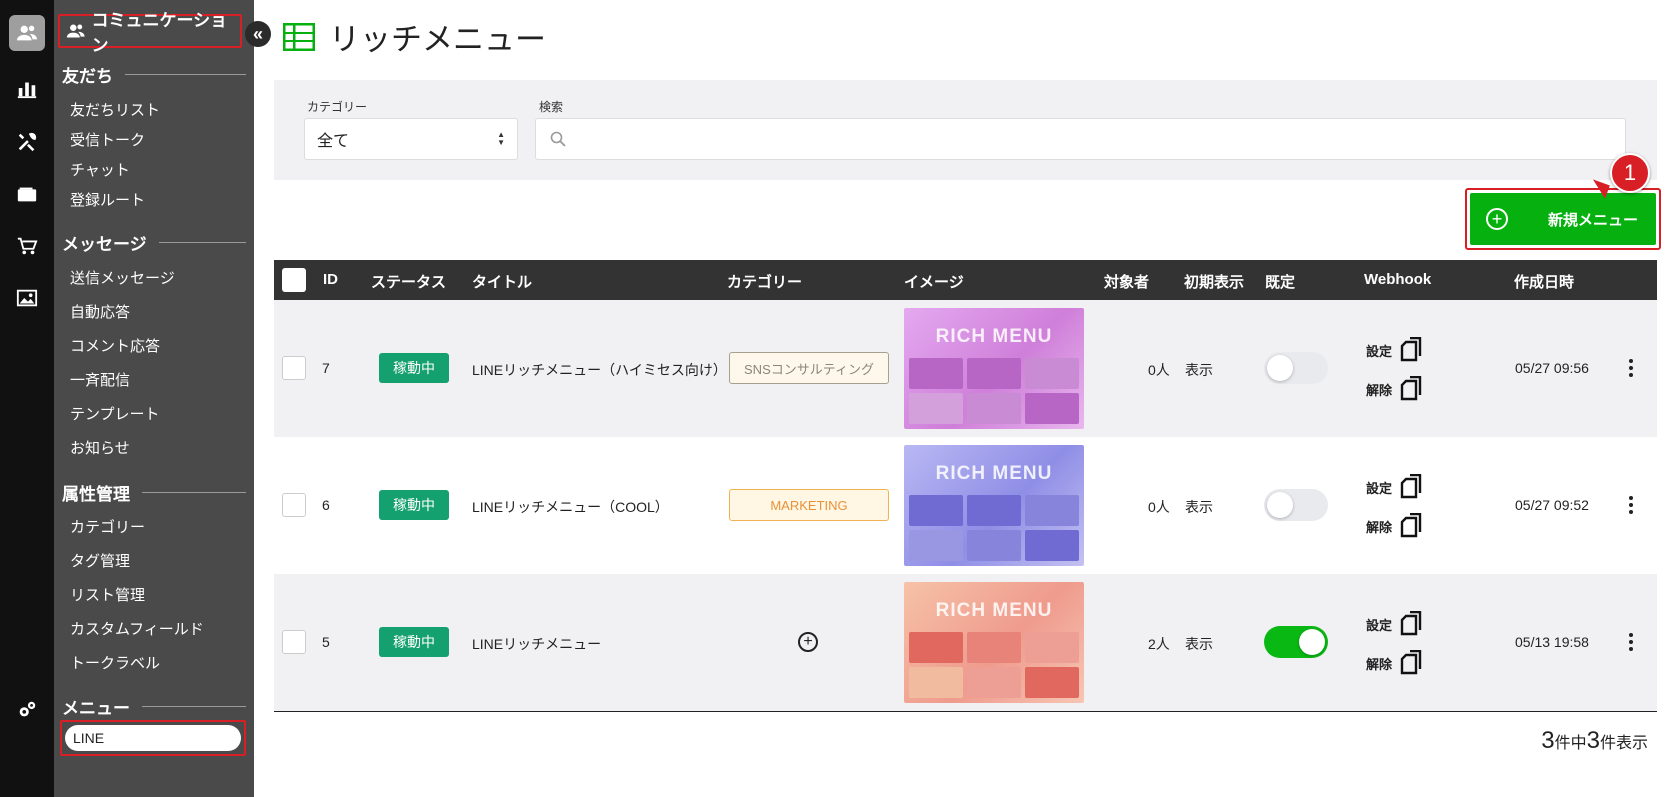 Image resolution: width=1676 pixels, height=797 pixels. I want to click on select-arrows-icon: ▲ ▼, so click(501, 138).